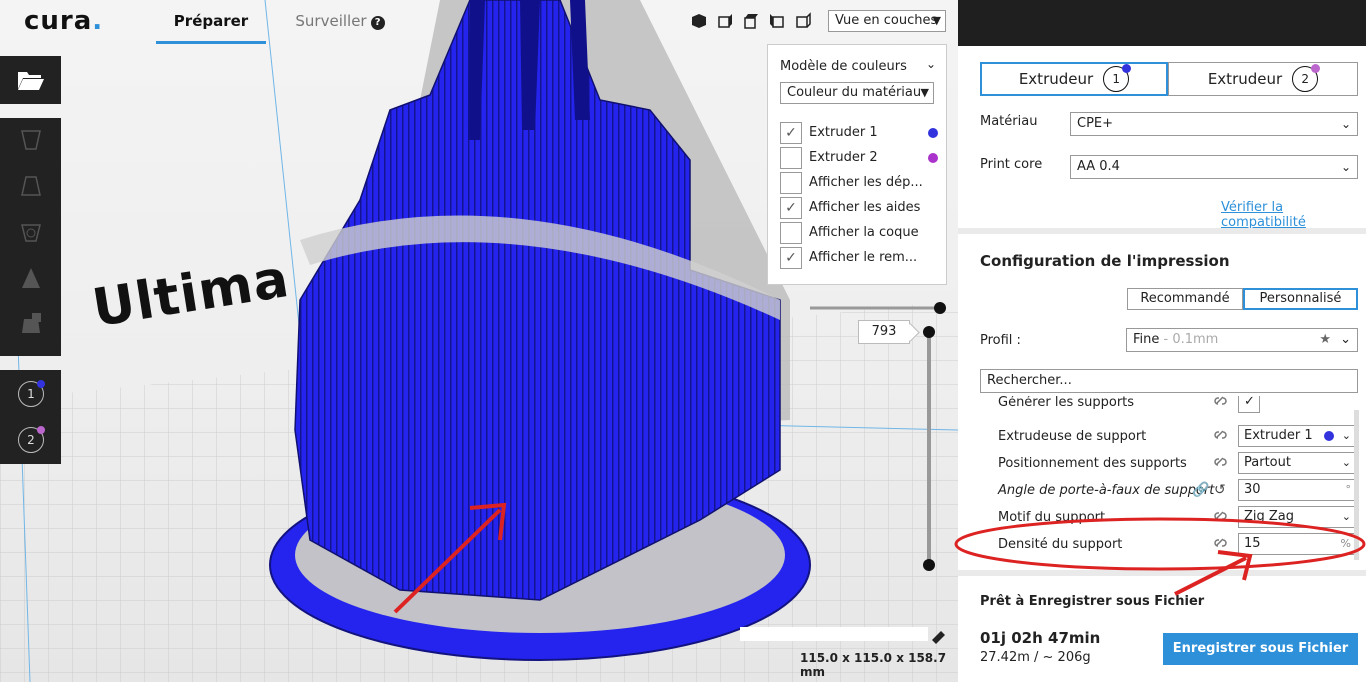 The image size is (1366, 682). I want to click on option-label: Afficher la coque, so click(864, 232).